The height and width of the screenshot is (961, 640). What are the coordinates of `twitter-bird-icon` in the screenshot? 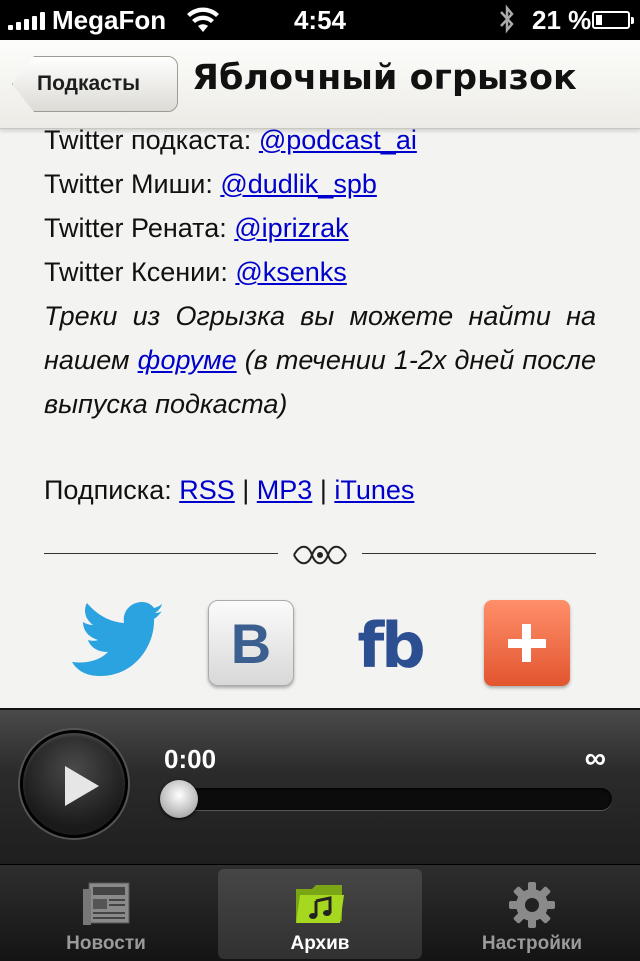 It's located at (114, 645).